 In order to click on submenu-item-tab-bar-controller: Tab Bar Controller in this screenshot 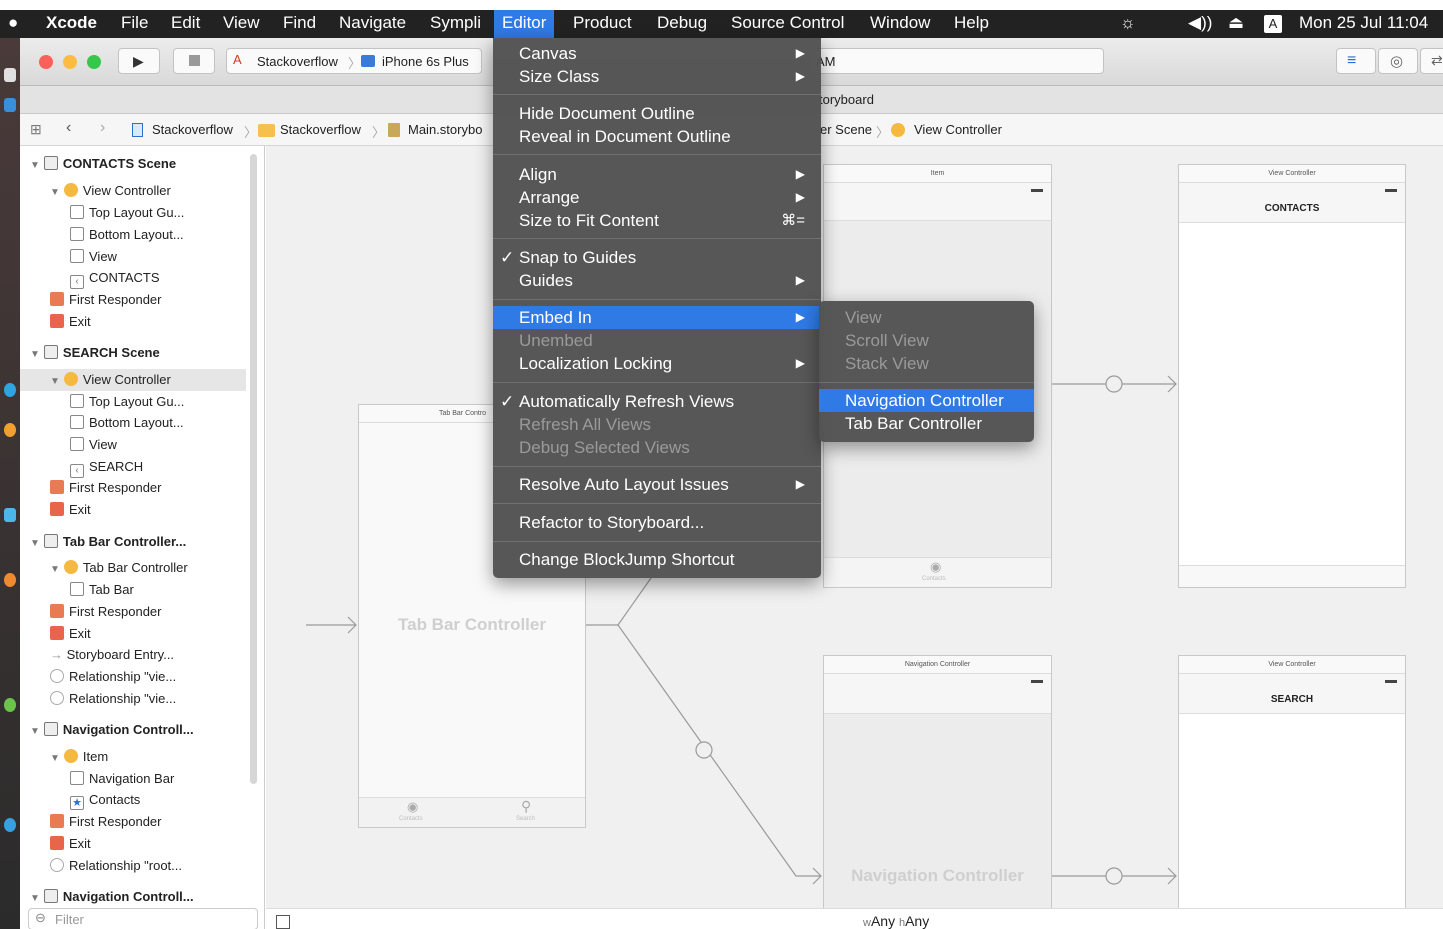, I will do `click(926, 423)`.